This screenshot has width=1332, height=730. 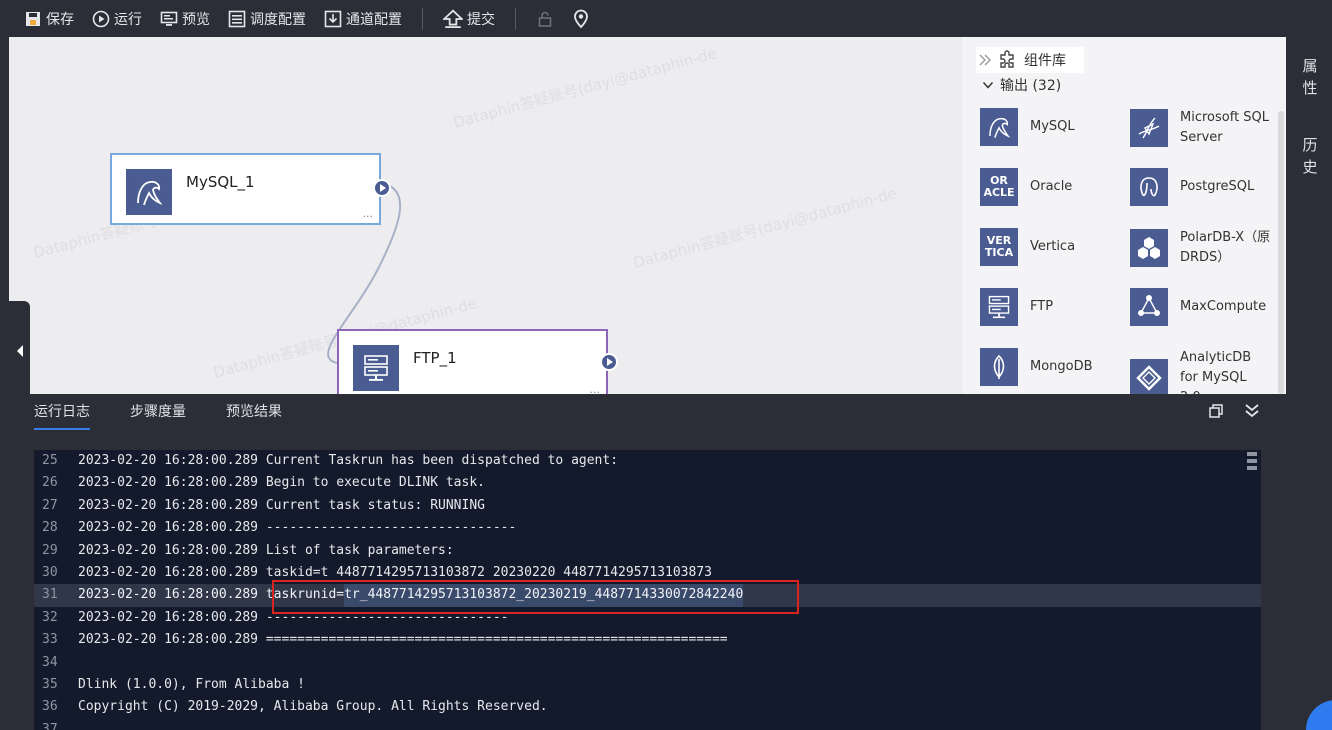 What do you see at coordinates (1149, 128) in the screenshot?
I see `sqlserver-icon` at bounding box center [1149, 128].